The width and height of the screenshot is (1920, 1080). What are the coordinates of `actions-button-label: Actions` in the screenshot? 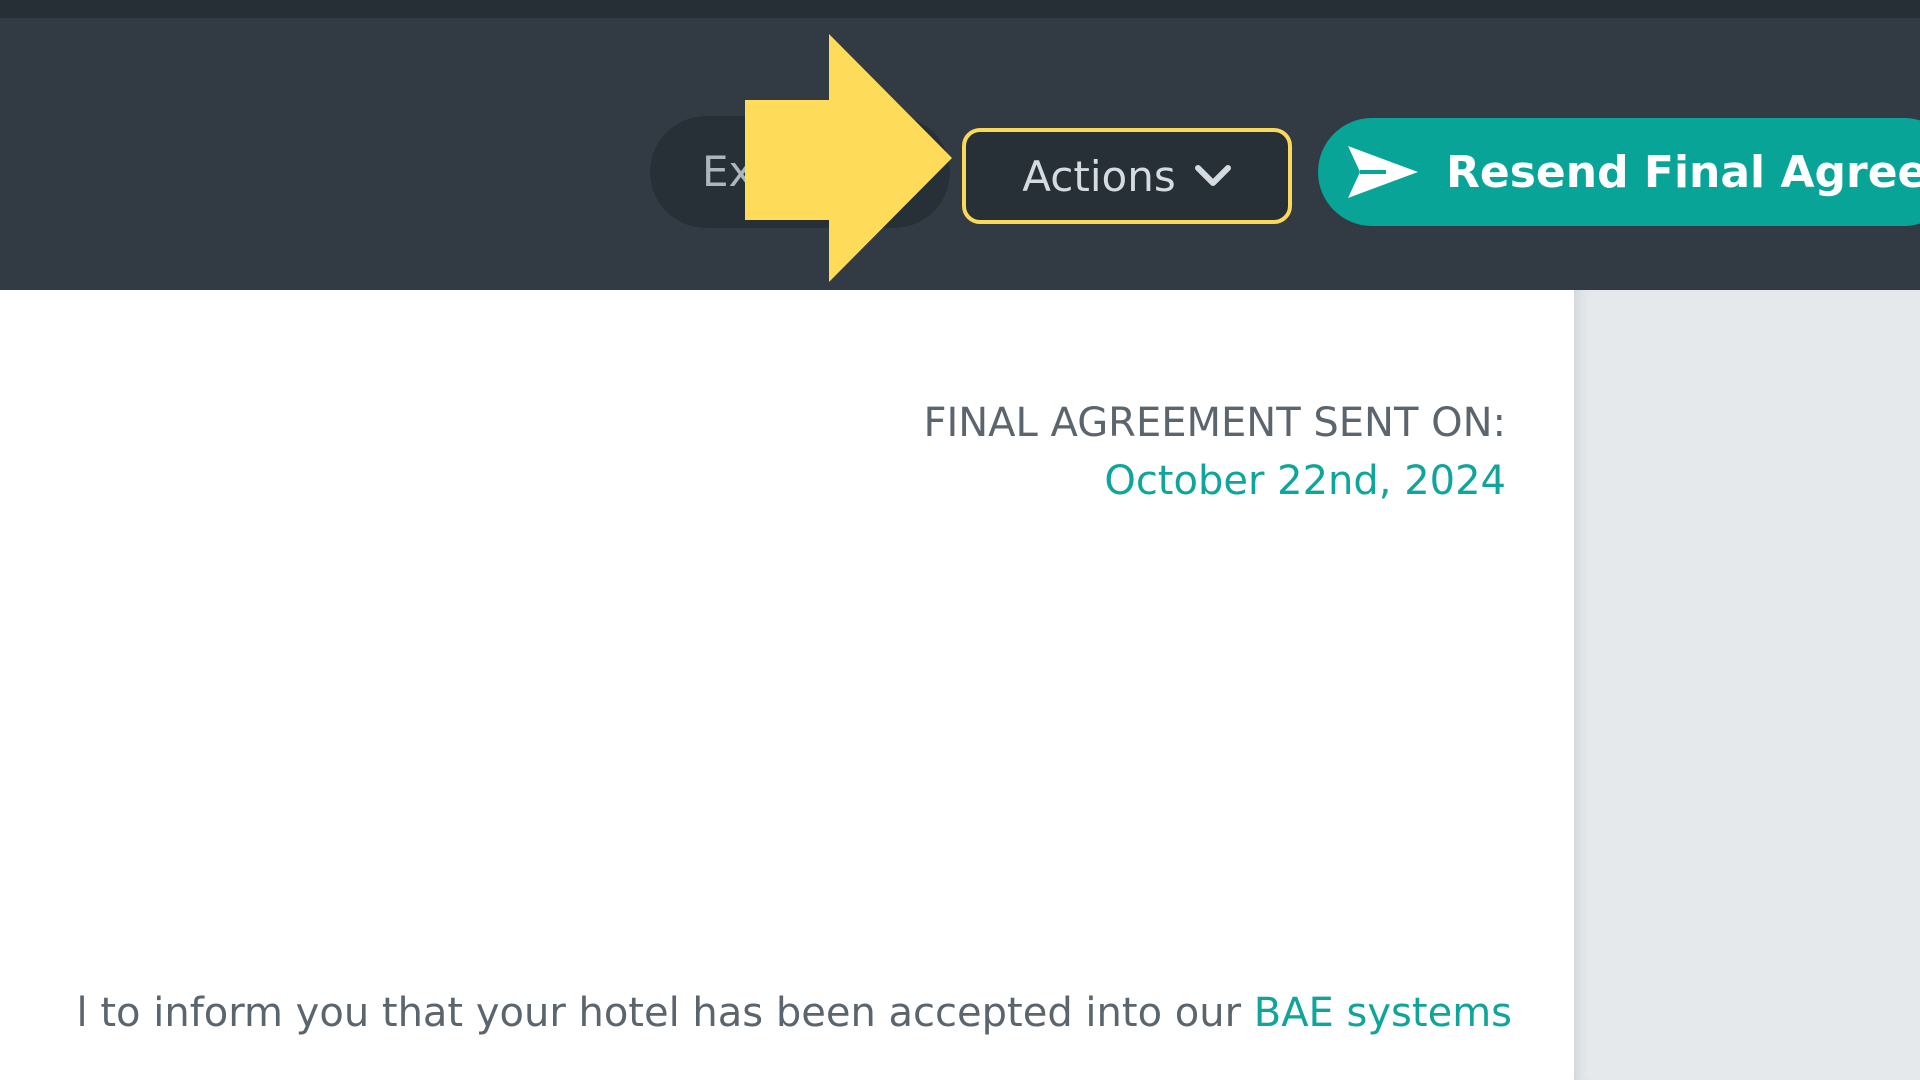 It's located at (1099, 176).